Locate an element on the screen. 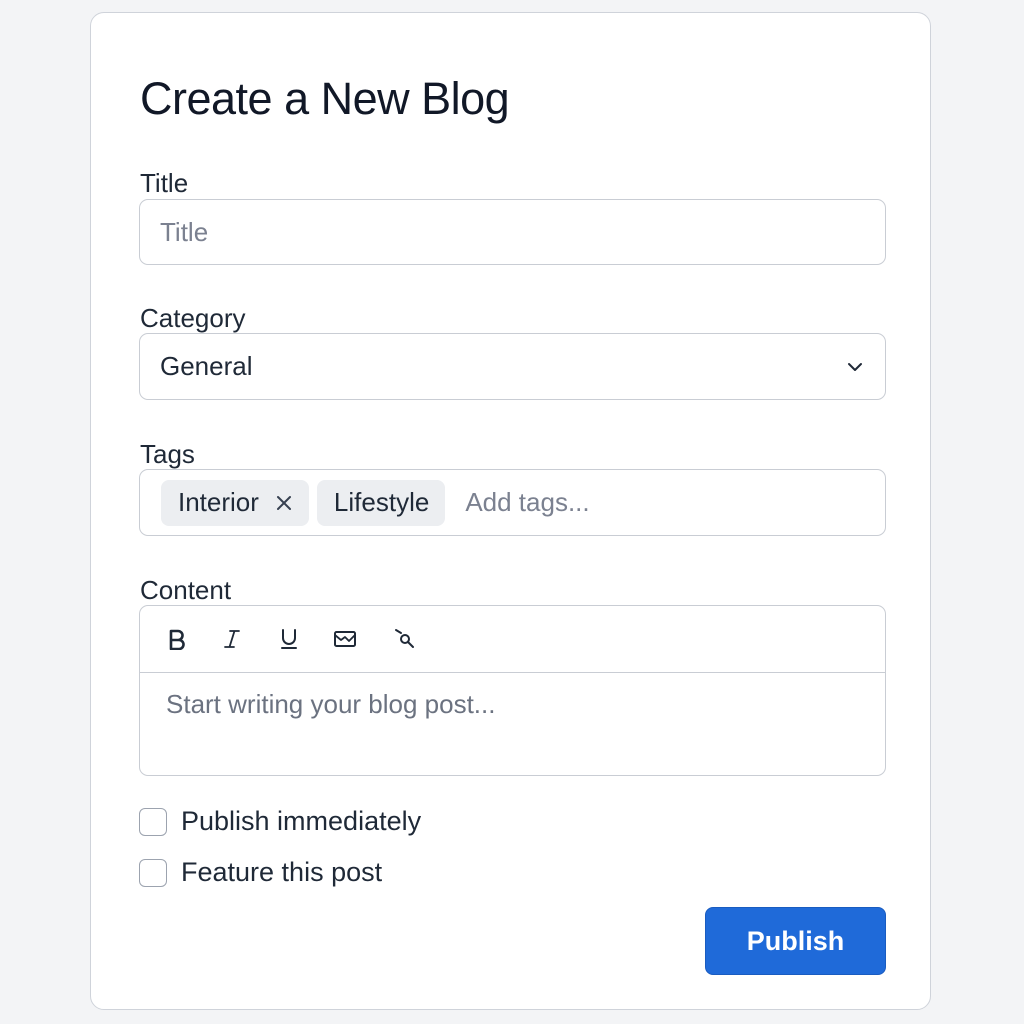  tag-chip-interior: Interior is located at coordinates (235, 502).